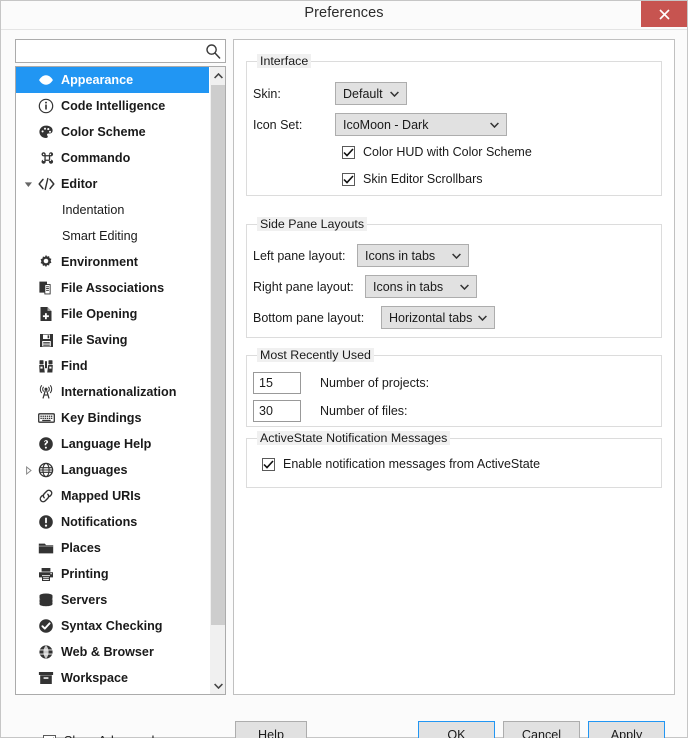 This screenshot has height=738, width=688. I want to click on tree-scrollbar, so click(217, 380).